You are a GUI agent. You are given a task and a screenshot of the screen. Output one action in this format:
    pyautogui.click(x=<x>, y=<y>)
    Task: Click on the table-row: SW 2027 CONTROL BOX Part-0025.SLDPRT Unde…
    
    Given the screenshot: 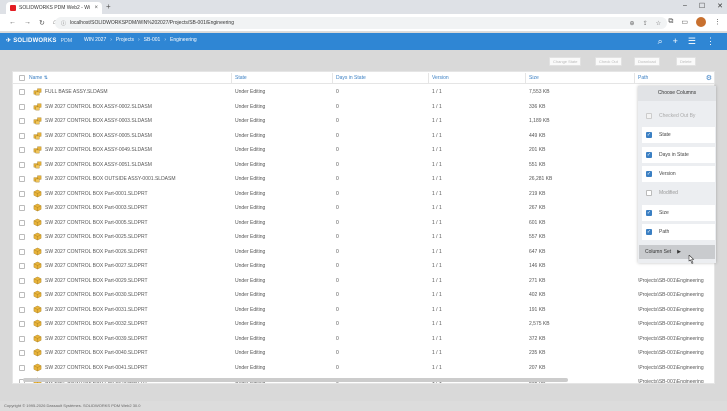 What is the action you would take?
    pyautogui.click(x=363, y=237)
    